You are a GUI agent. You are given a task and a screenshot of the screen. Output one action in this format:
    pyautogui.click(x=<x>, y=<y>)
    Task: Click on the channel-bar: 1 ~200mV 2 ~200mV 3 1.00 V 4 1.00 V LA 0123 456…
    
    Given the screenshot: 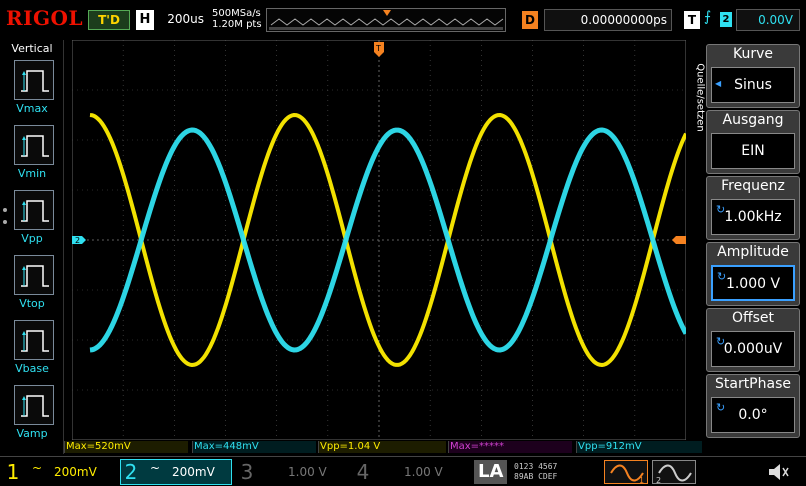 What is the action you would take?
    pyautogui.click(x=403, y=471)
    